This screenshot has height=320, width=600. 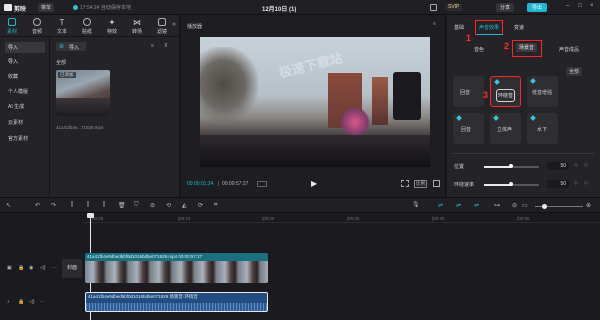 What do you see at coordinates (511, 166) in the screenshot?
I see `position-slider-knob` at bounding box center [511, 166].